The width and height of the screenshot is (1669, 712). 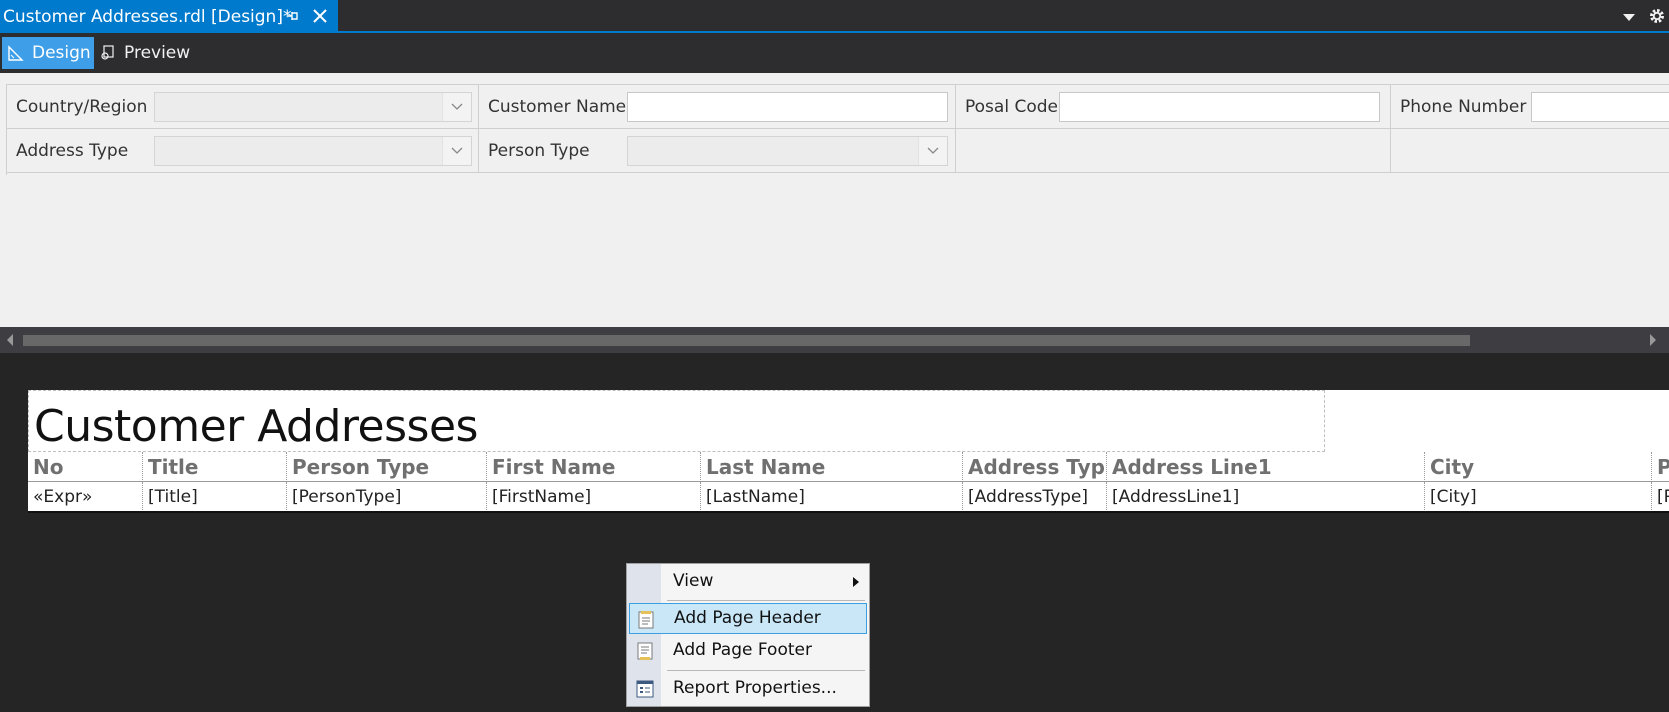 I want to click on address-type-select, so click(x=313, y=151).